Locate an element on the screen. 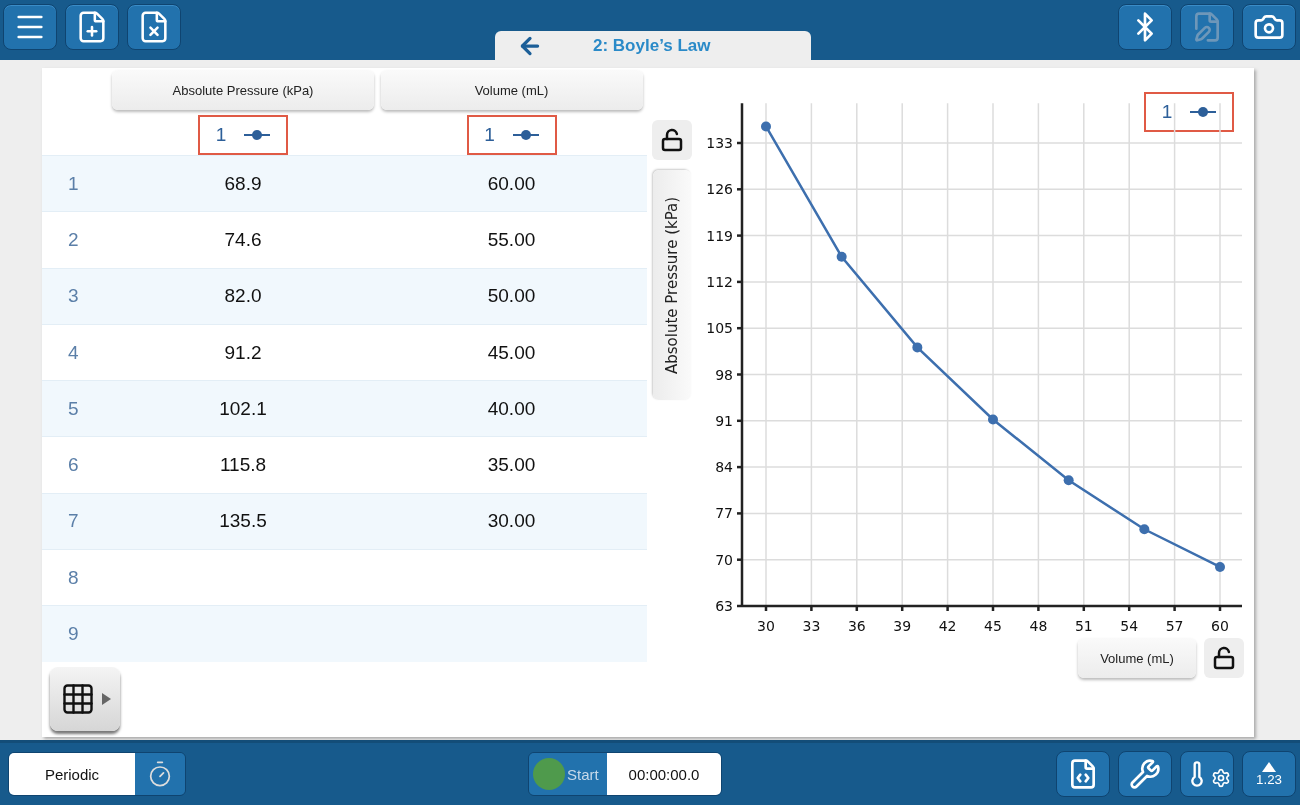  meter-button: 1.23 is located at coordinates (1269, 774).